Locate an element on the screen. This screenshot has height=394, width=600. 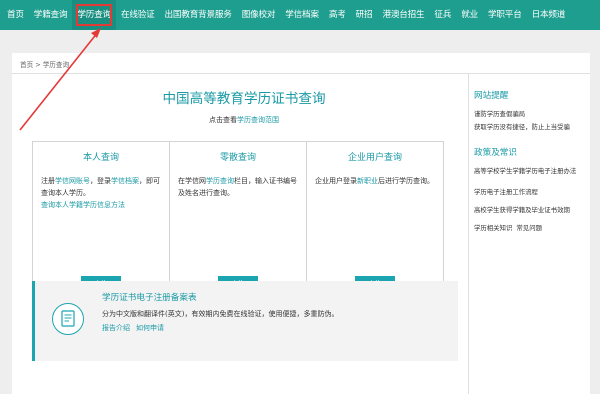
nav-overseas-education: 出国教育背景服务 is located at coordinates (198, 15).